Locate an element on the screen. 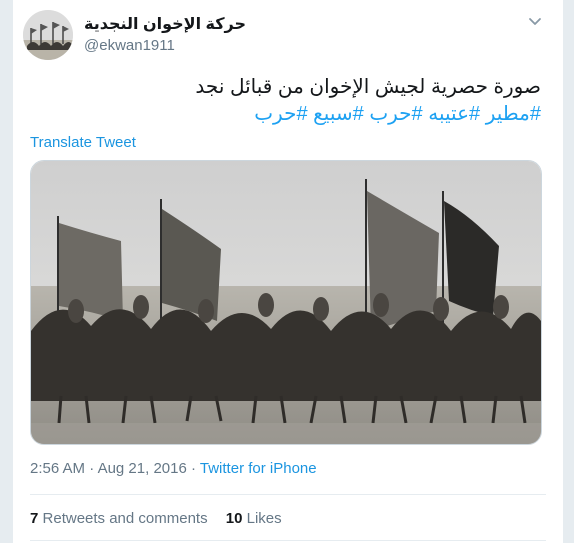  likes-count: 10 is located at coordinates (234, 518).